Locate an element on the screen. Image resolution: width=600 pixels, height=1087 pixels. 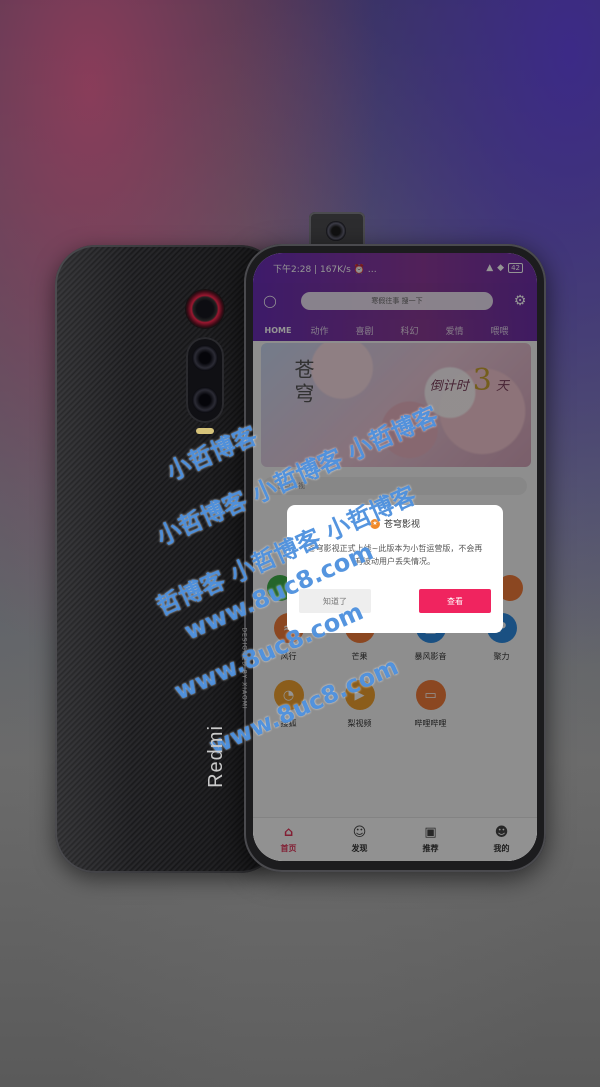
dialog-title-row: ★ 苍穹影视 is located at coordinates (395, 523).